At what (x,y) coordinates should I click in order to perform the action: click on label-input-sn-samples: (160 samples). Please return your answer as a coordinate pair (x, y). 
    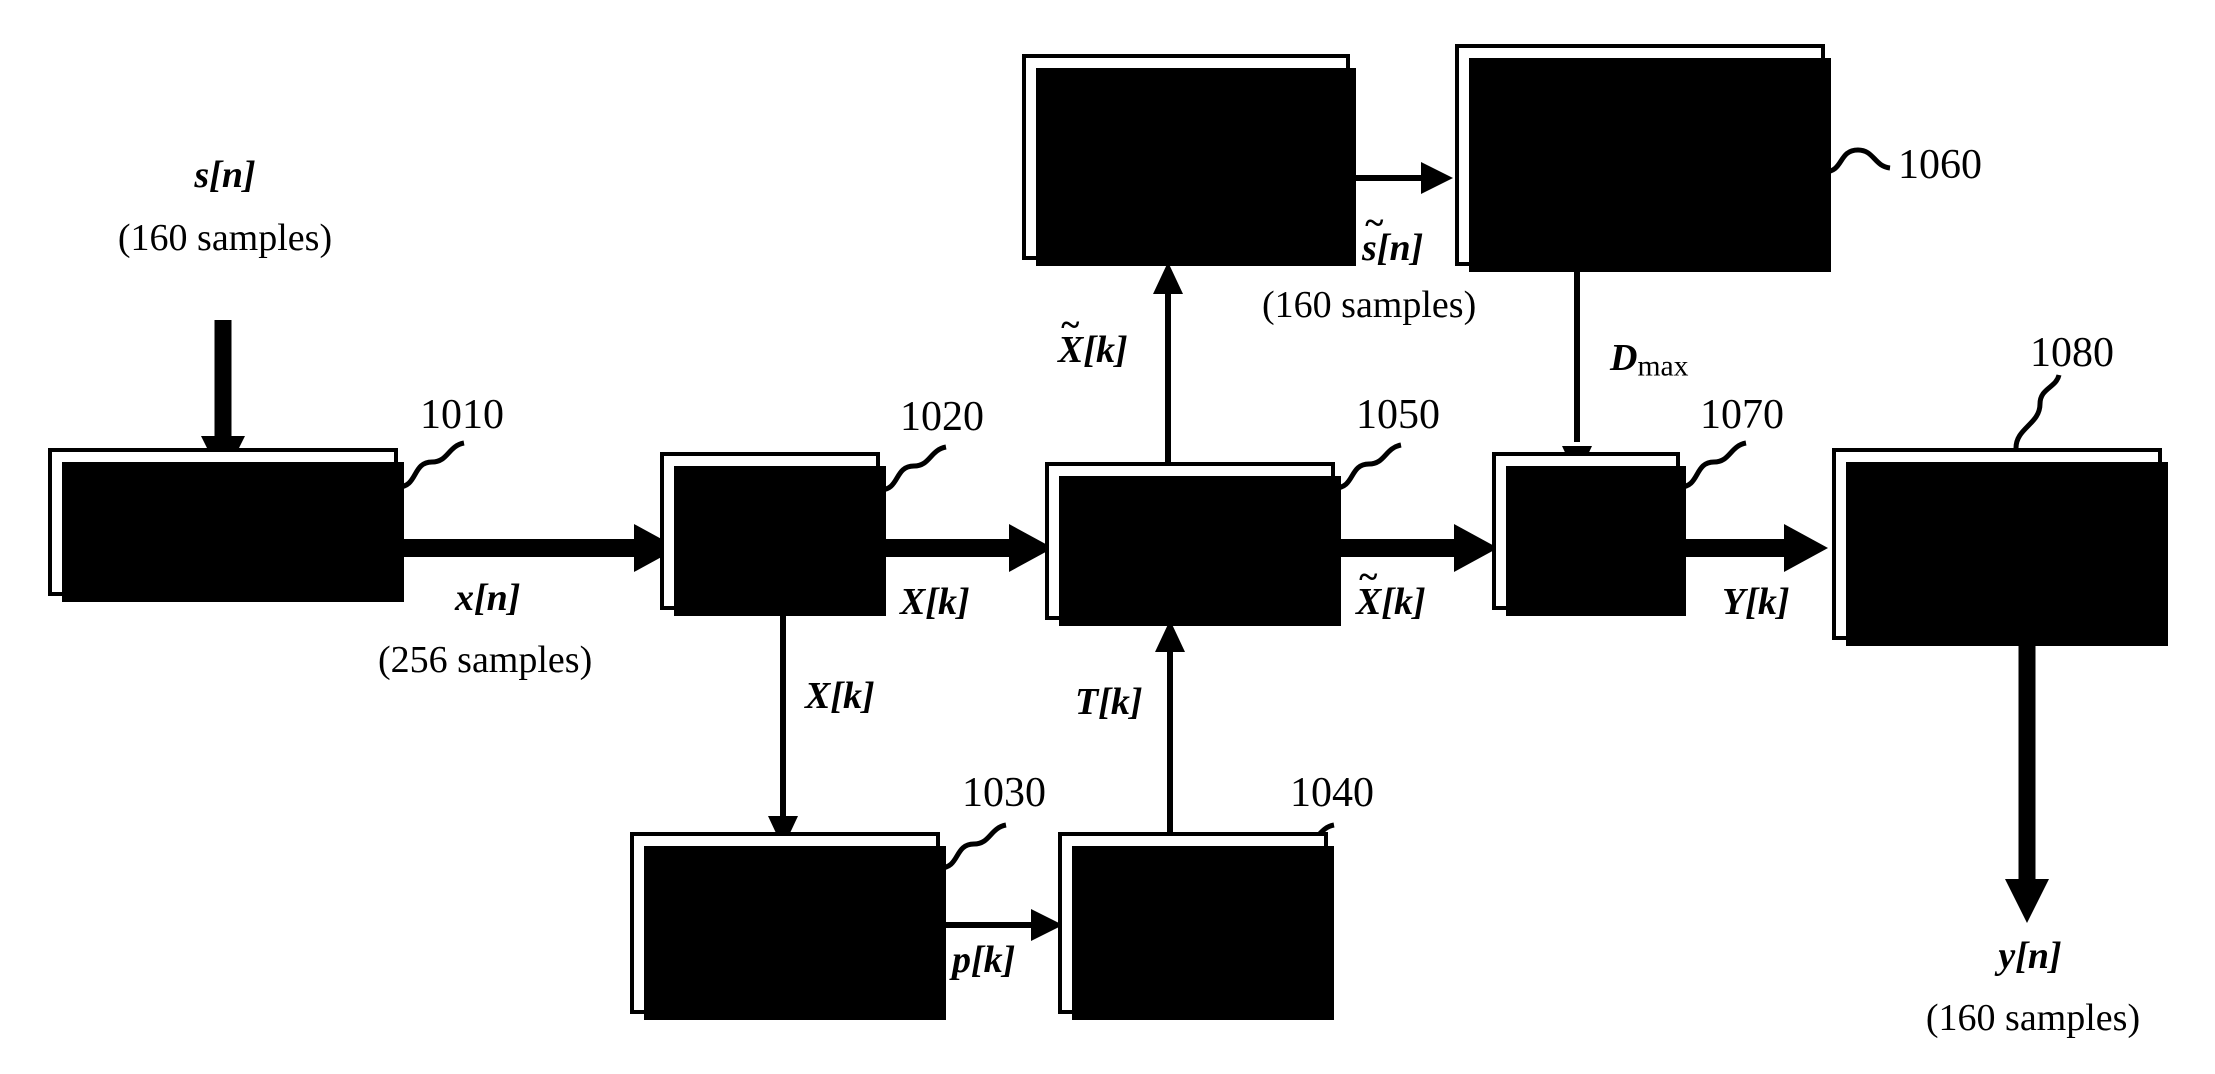
    Looking at the image, I should click on (225, 238).